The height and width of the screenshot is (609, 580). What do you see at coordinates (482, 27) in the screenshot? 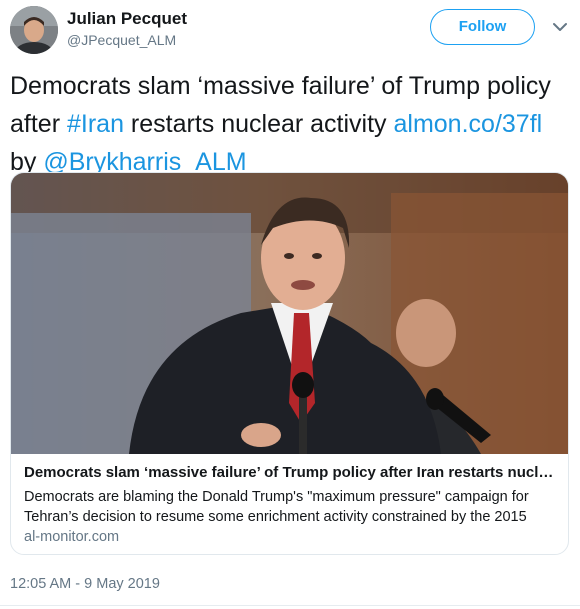
I see `follow-button: Follow` at bounding box center [482, 27].